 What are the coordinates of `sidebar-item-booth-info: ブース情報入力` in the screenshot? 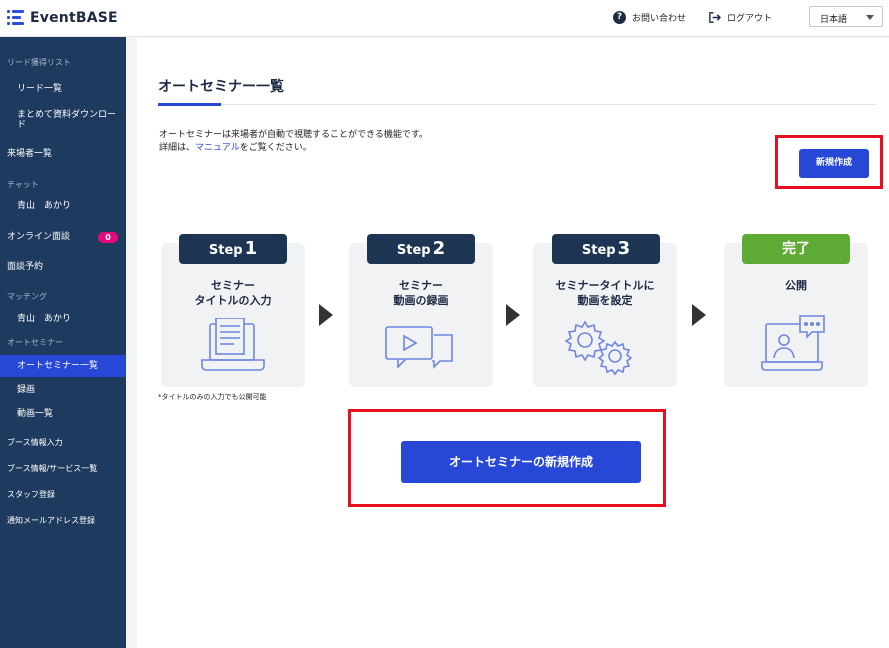 It's located at (63, 442).